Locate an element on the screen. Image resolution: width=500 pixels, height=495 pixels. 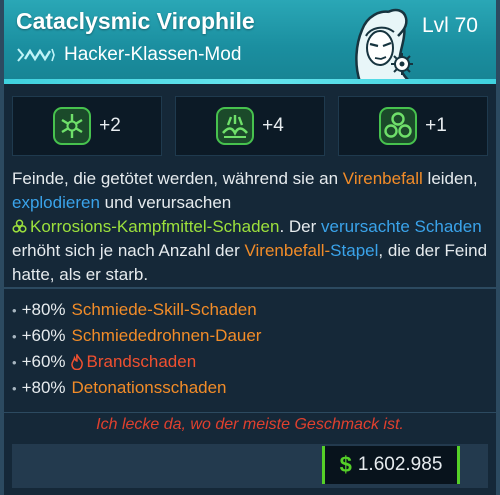
skill-bonus-3: +1 is located at coordinates (413, 126).